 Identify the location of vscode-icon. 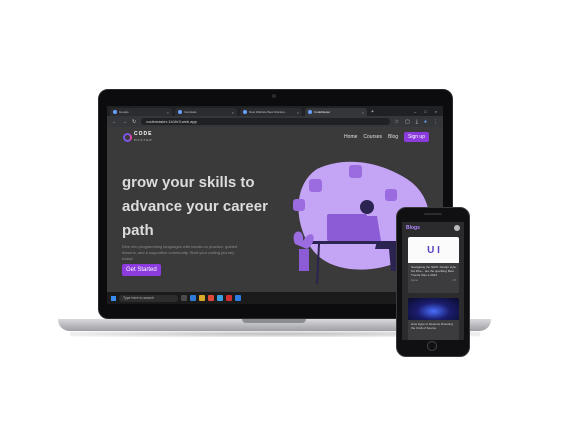
(238, 298).